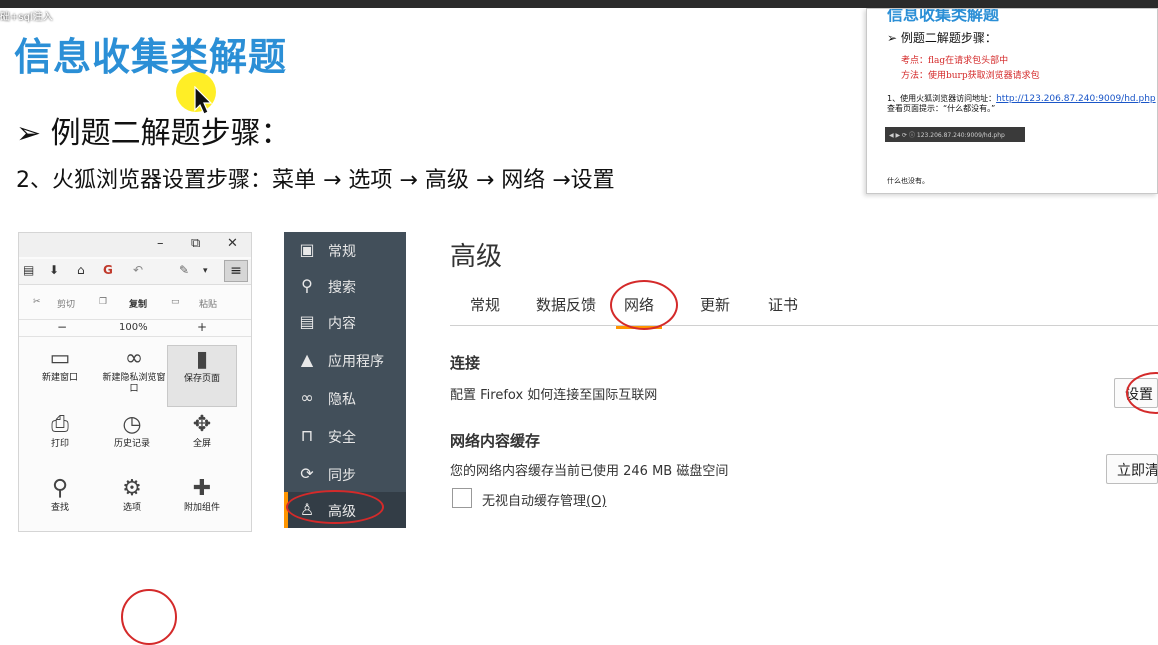  Describe the element at coordinates (1132, 469) in the screenshot. I see `clear-now-button: 立即清` at that location.